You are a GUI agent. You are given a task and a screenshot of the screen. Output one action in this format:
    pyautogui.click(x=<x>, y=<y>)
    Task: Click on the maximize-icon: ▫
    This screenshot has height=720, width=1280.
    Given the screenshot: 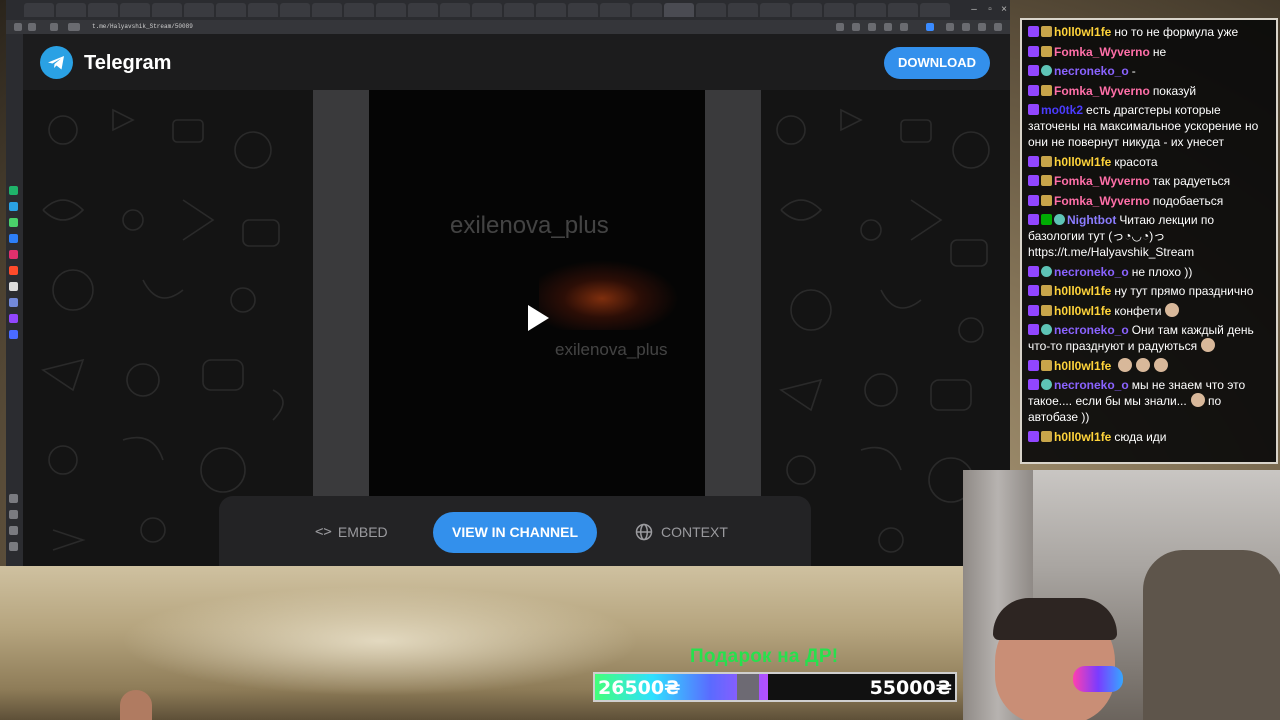 What is the action you would take?
    pyautogui.click(x=990, y=10)
    